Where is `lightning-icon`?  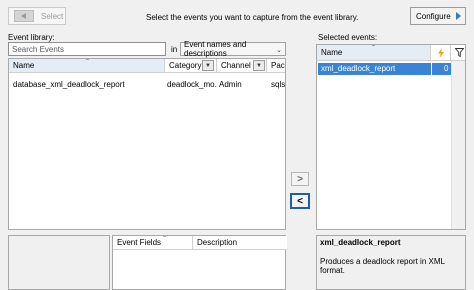 lightning-icon is located at coordinates (440, 52).